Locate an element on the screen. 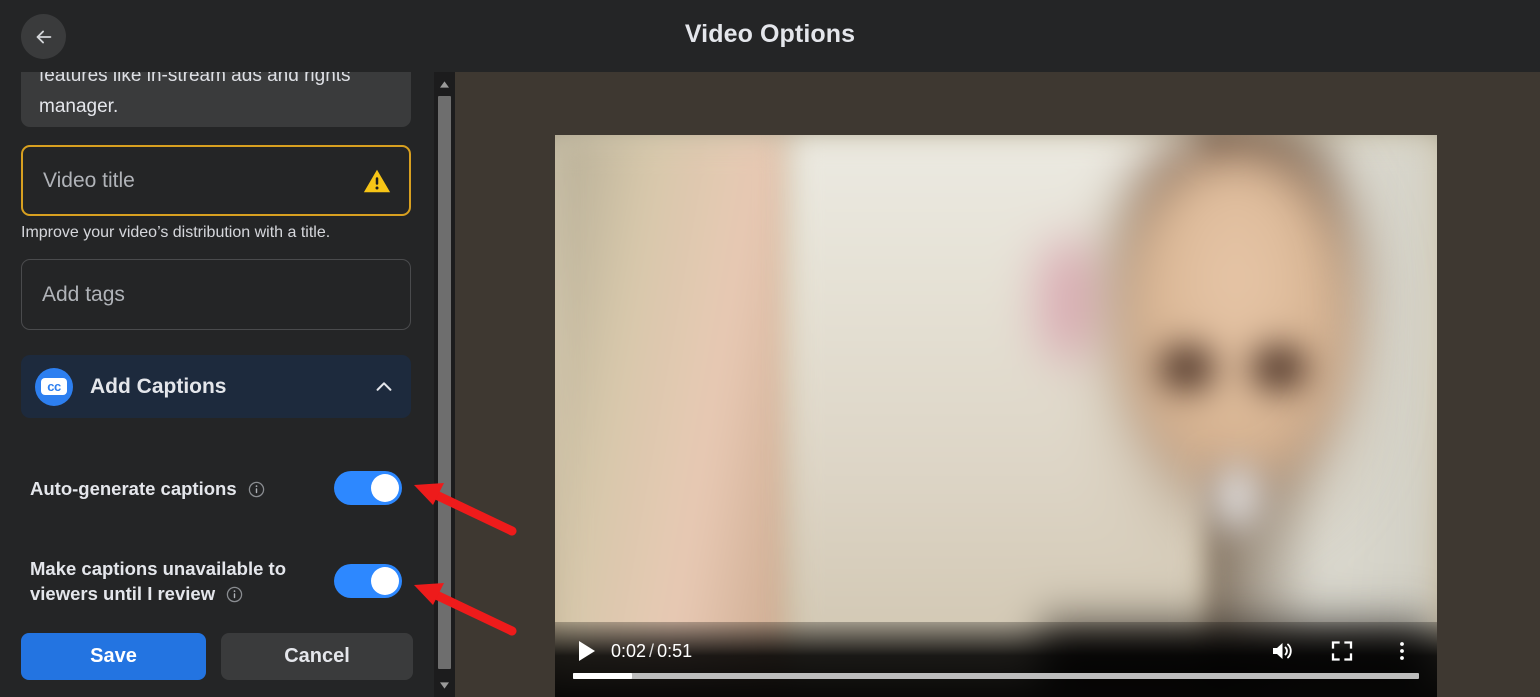  auto-generate-captions-text: Auto-generate captions is located at coordinates (133, 488).